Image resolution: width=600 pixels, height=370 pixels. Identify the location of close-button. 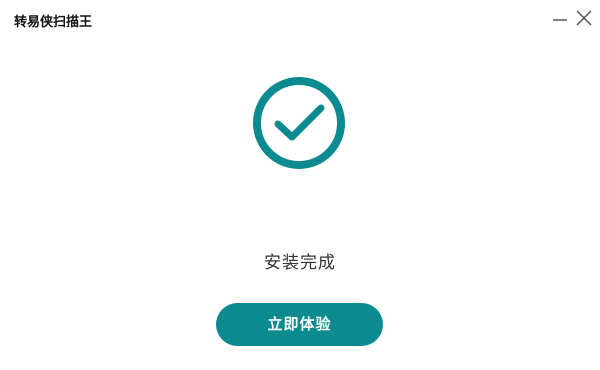
(584, 18).